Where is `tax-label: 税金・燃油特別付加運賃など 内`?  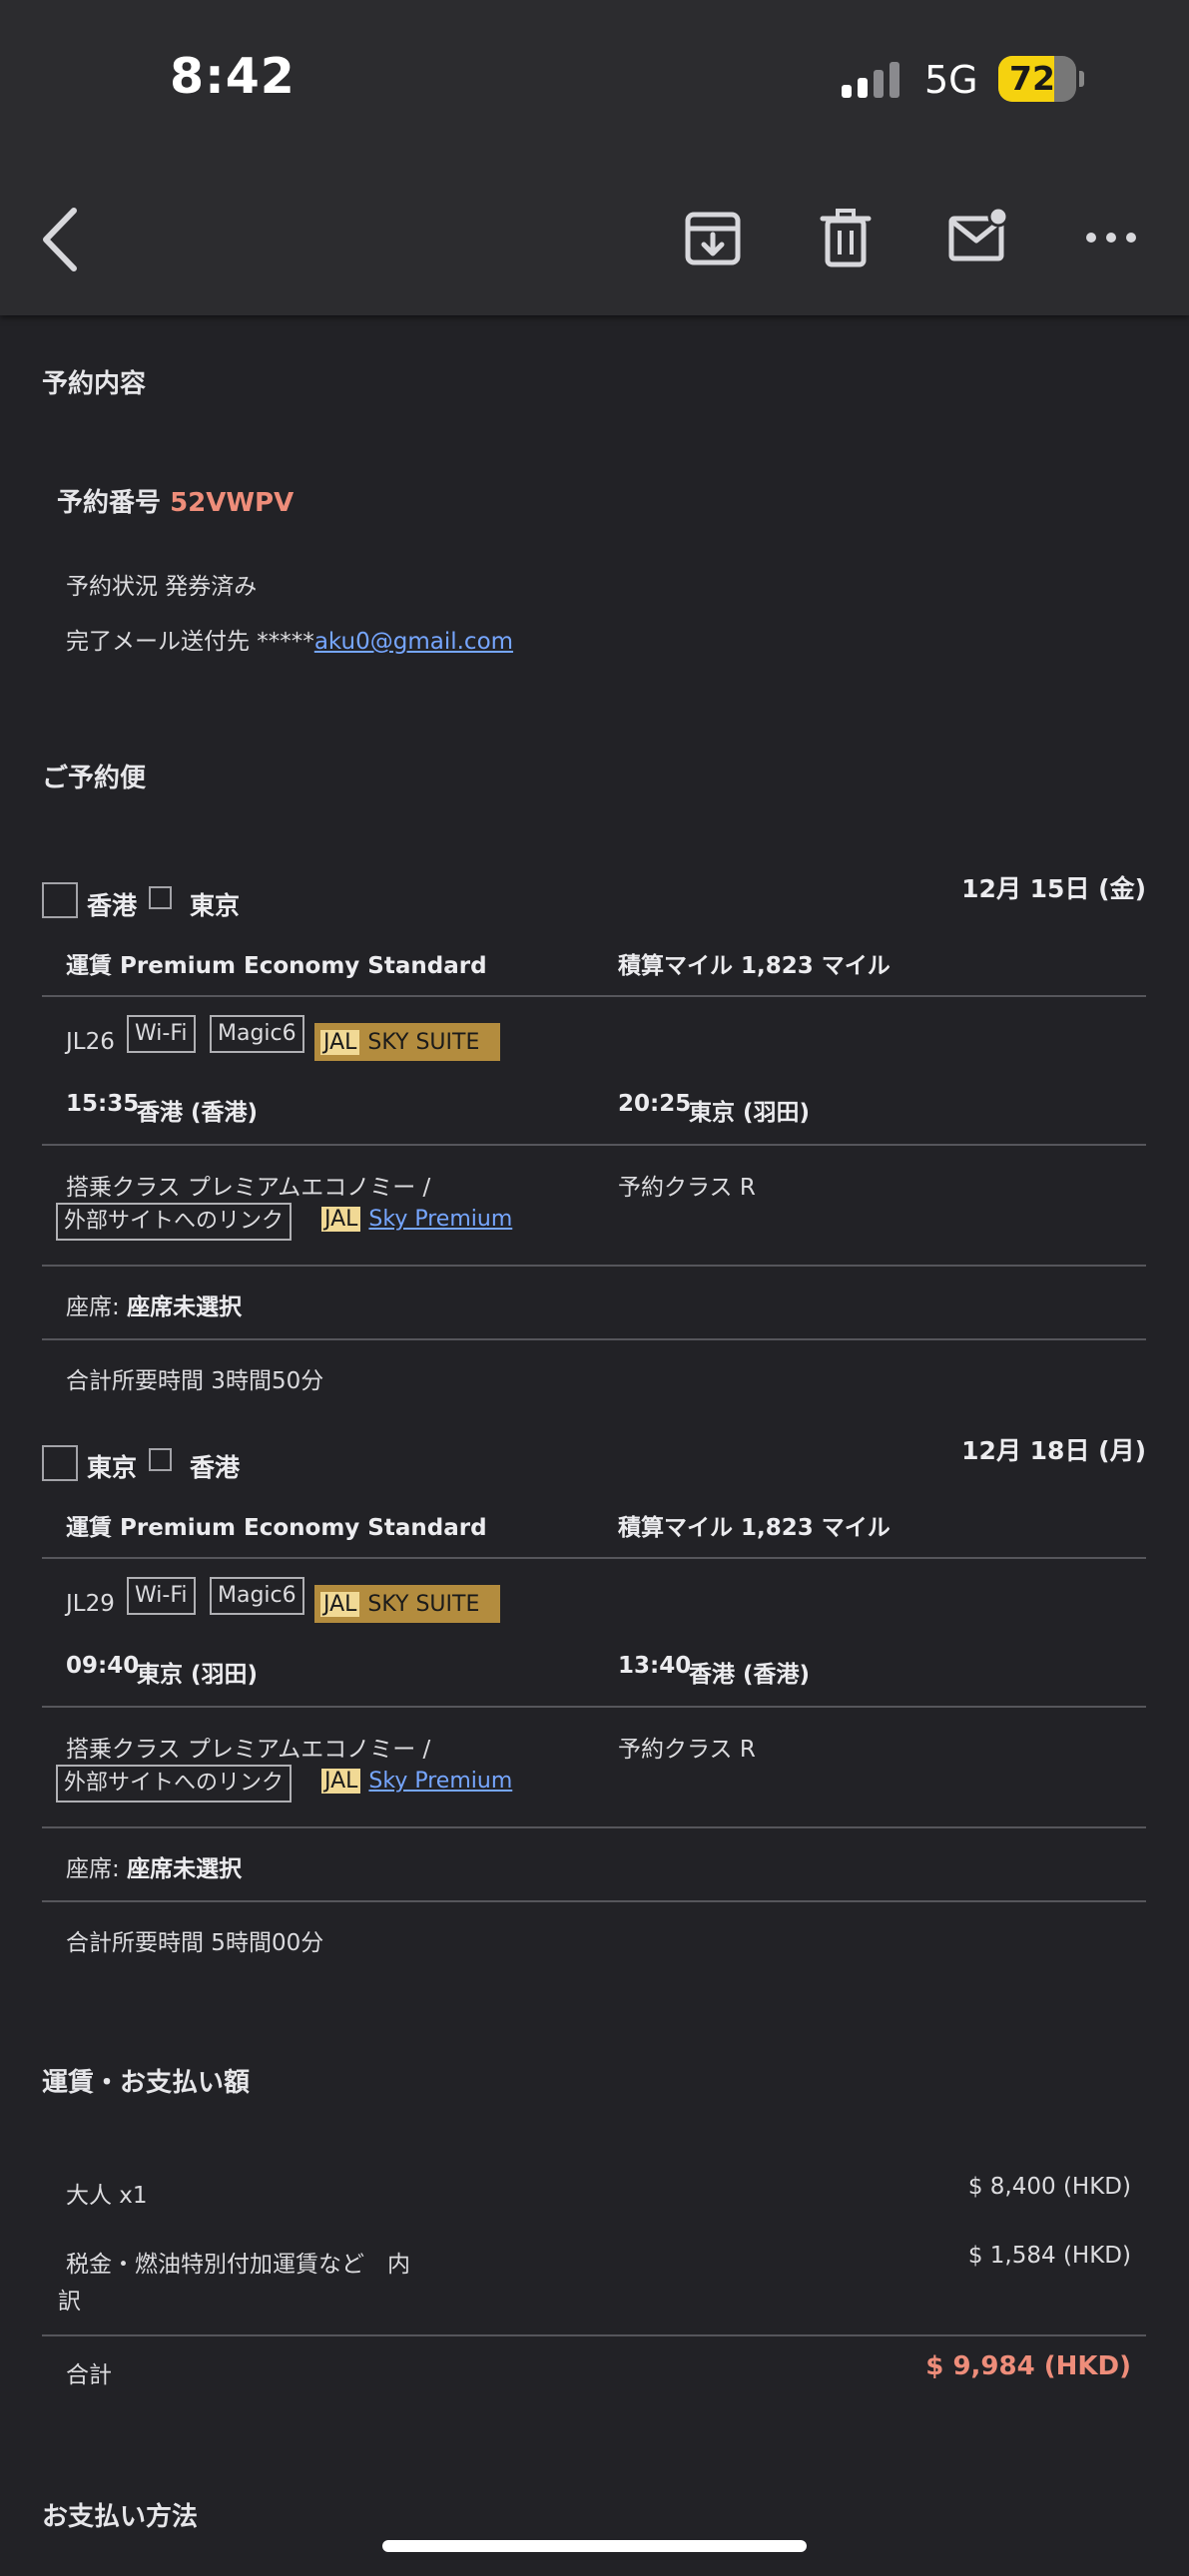
tax-label: 税金・燃油特別付加運賃など 内 is located at coordinates (238, 2265).